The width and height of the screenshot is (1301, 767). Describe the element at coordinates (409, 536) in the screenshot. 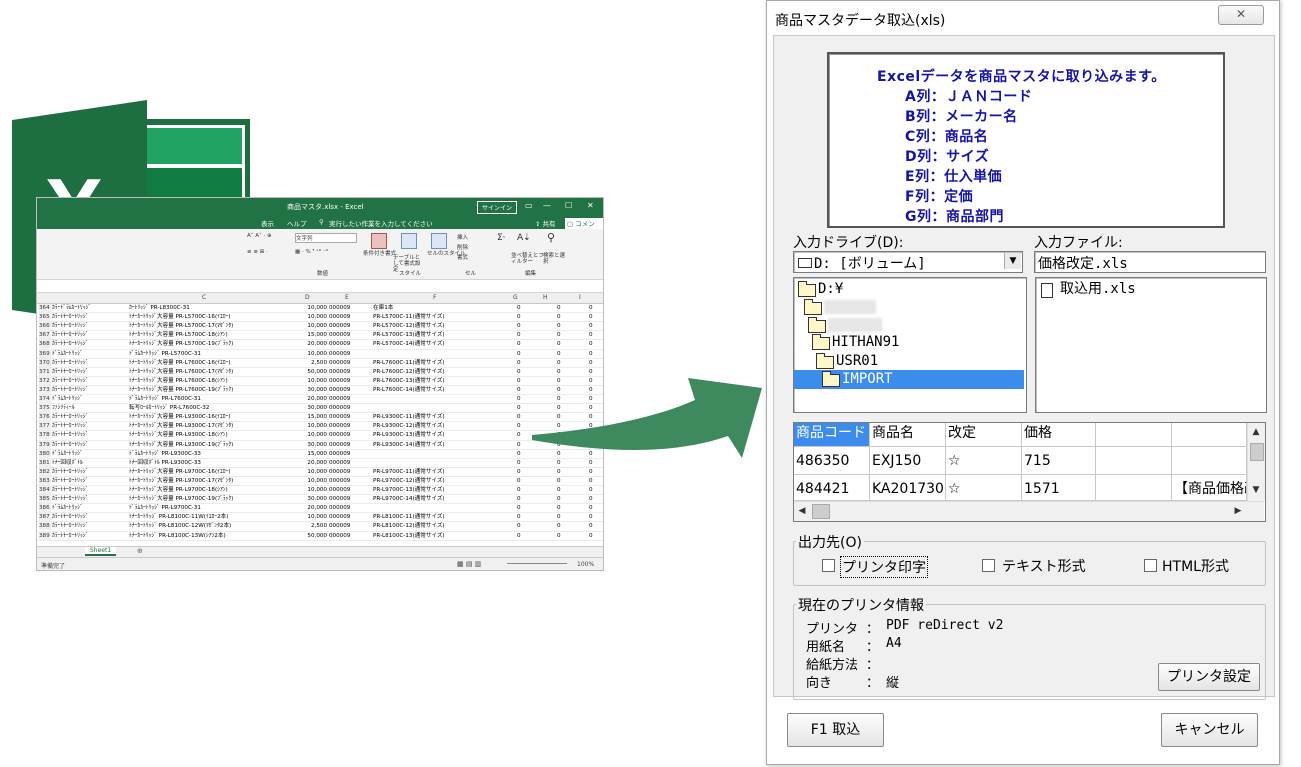

I see `sheet-cell: PR-L8100C-13(通常サイズ)` at that location.